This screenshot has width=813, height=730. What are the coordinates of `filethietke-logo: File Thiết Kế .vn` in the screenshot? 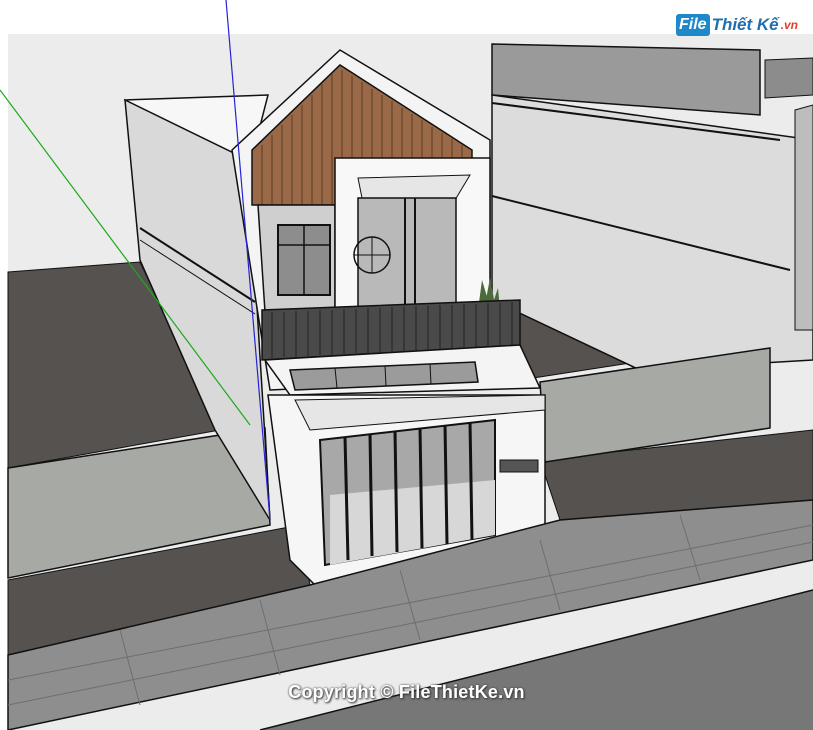 It's located at (737, 25).